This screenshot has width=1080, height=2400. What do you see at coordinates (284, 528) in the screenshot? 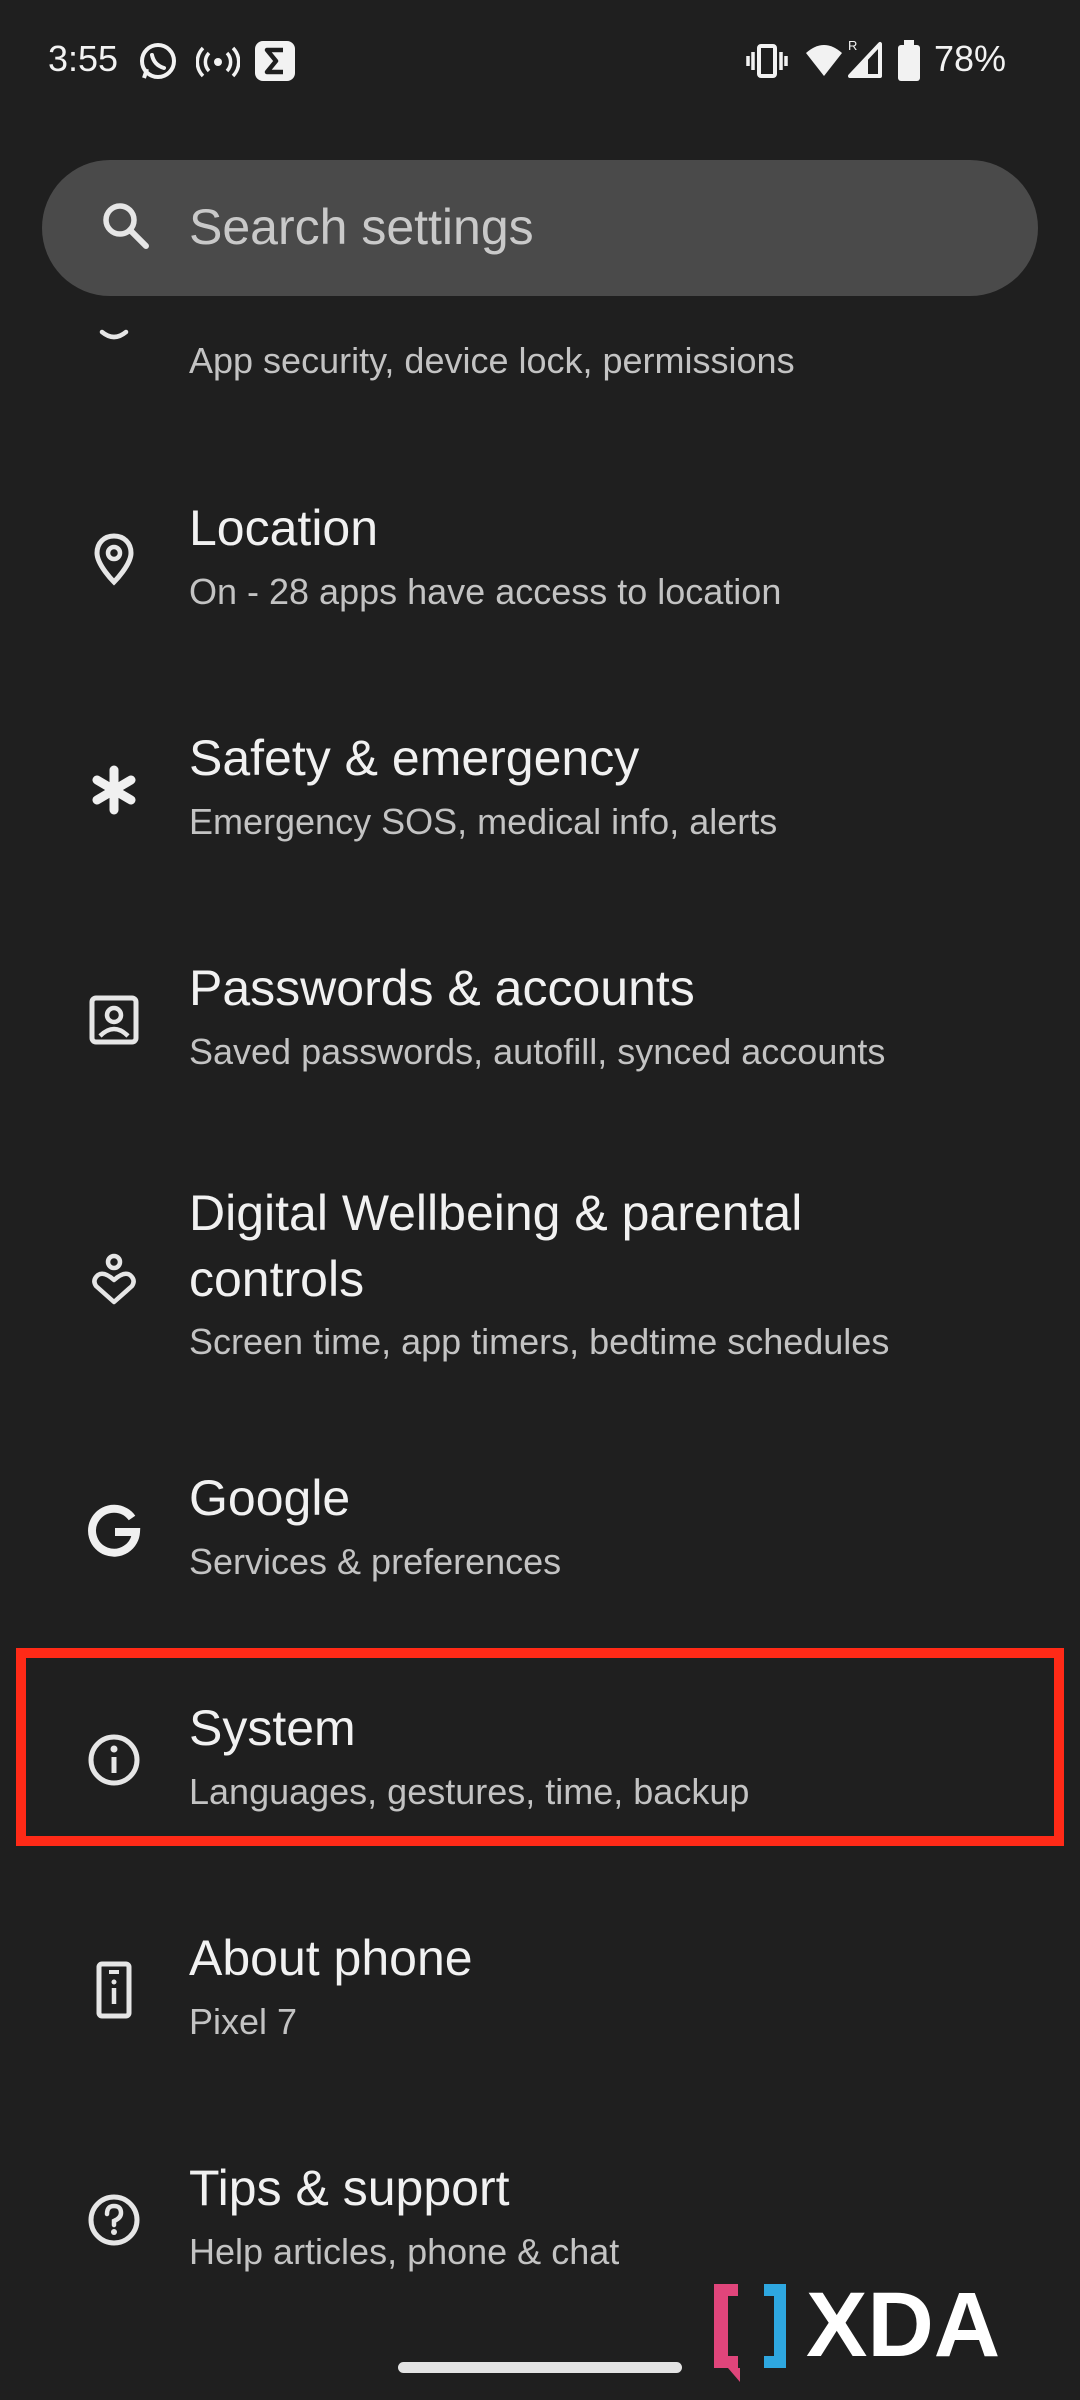
I see `item-title: Location` at bounding box center [284, 528].